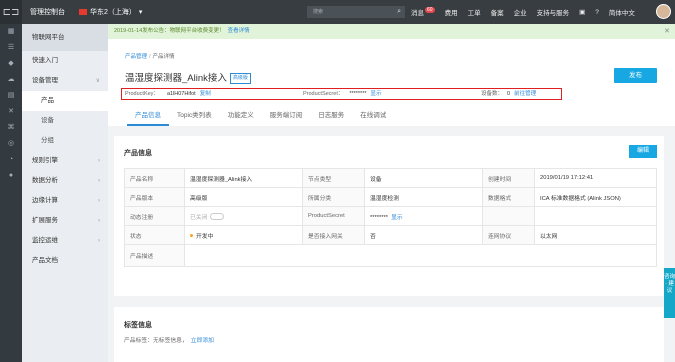 This screenshot has width=675, height=362. What do you see at coordinates (45, 200) in the screenshot?
I see `sidebar-item-label: 边缘计算` at bounding box center [45, 200].